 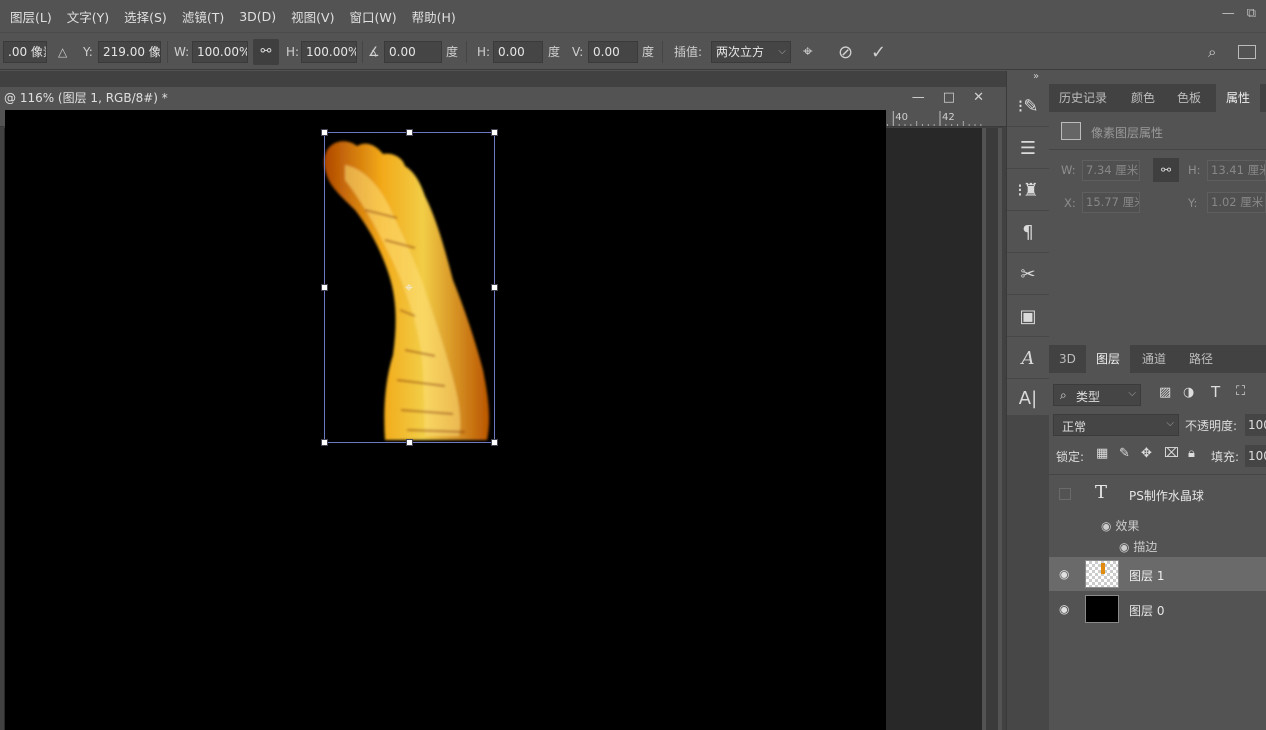 What do you see at coordinates (413, 52) in the screenshot?
I see `rotate-angle-field: 0.00` at bounding box center [413, 52].